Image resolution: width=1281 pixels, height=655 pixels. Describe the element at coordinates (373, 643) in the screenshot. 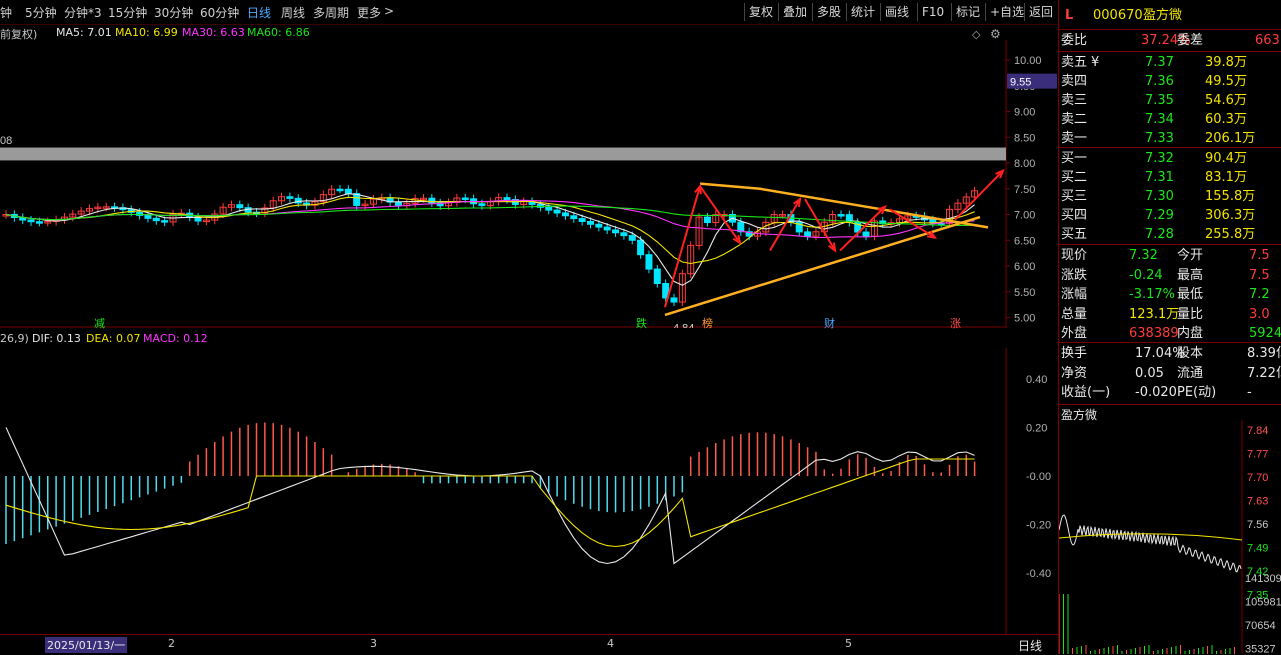

I see `month-label: 3` at that location.